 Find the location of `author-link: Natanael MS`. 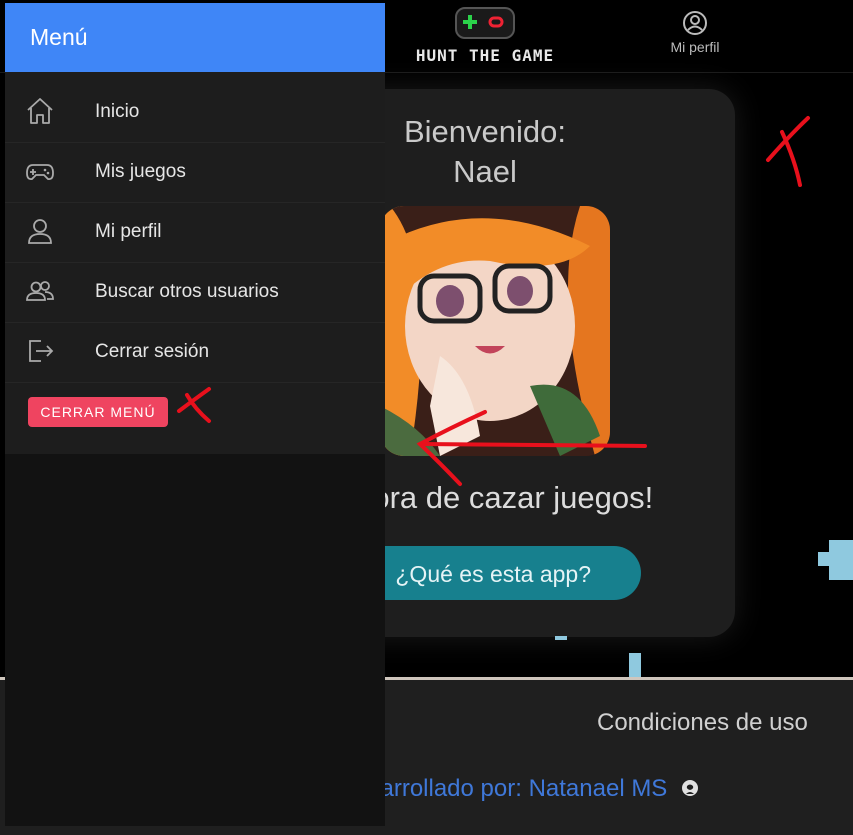

author-link: Natanael MS is located at coordinates (598, 788).